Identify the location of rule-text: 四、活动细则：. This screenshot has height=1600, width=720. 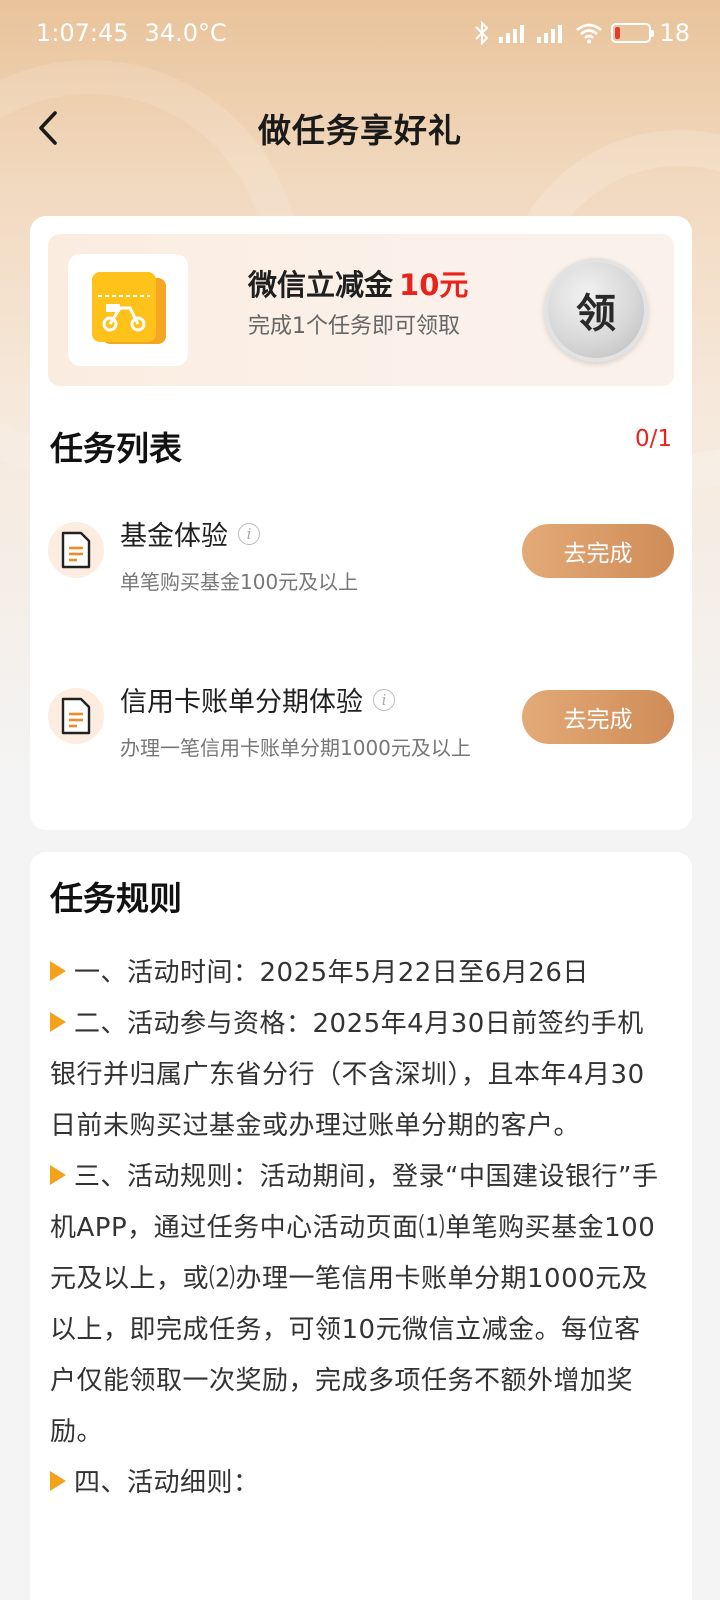
(167, 1483).